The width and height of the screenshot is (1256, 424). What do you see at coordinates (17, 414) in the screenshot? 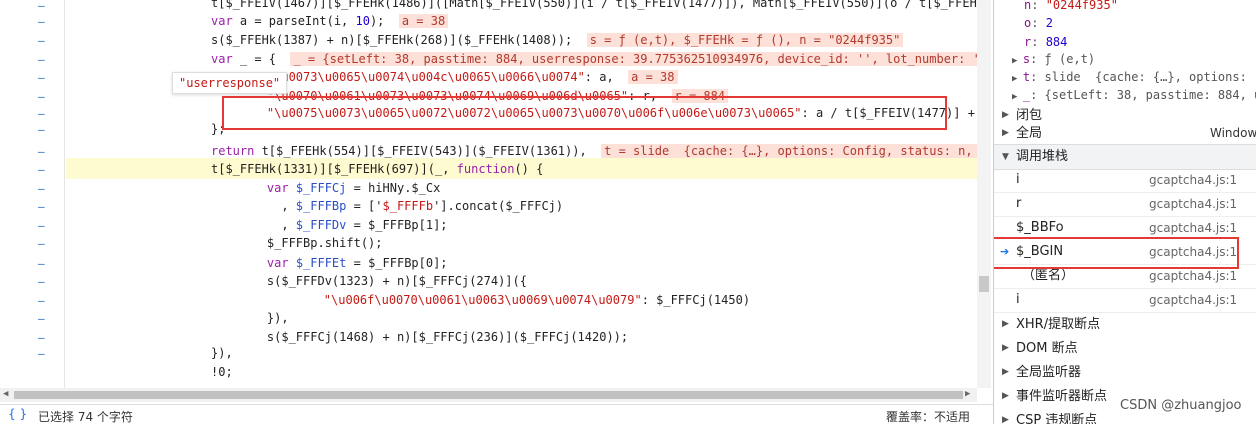
I see `pretty-print-icon: { }` at bounding box center [17, 414].